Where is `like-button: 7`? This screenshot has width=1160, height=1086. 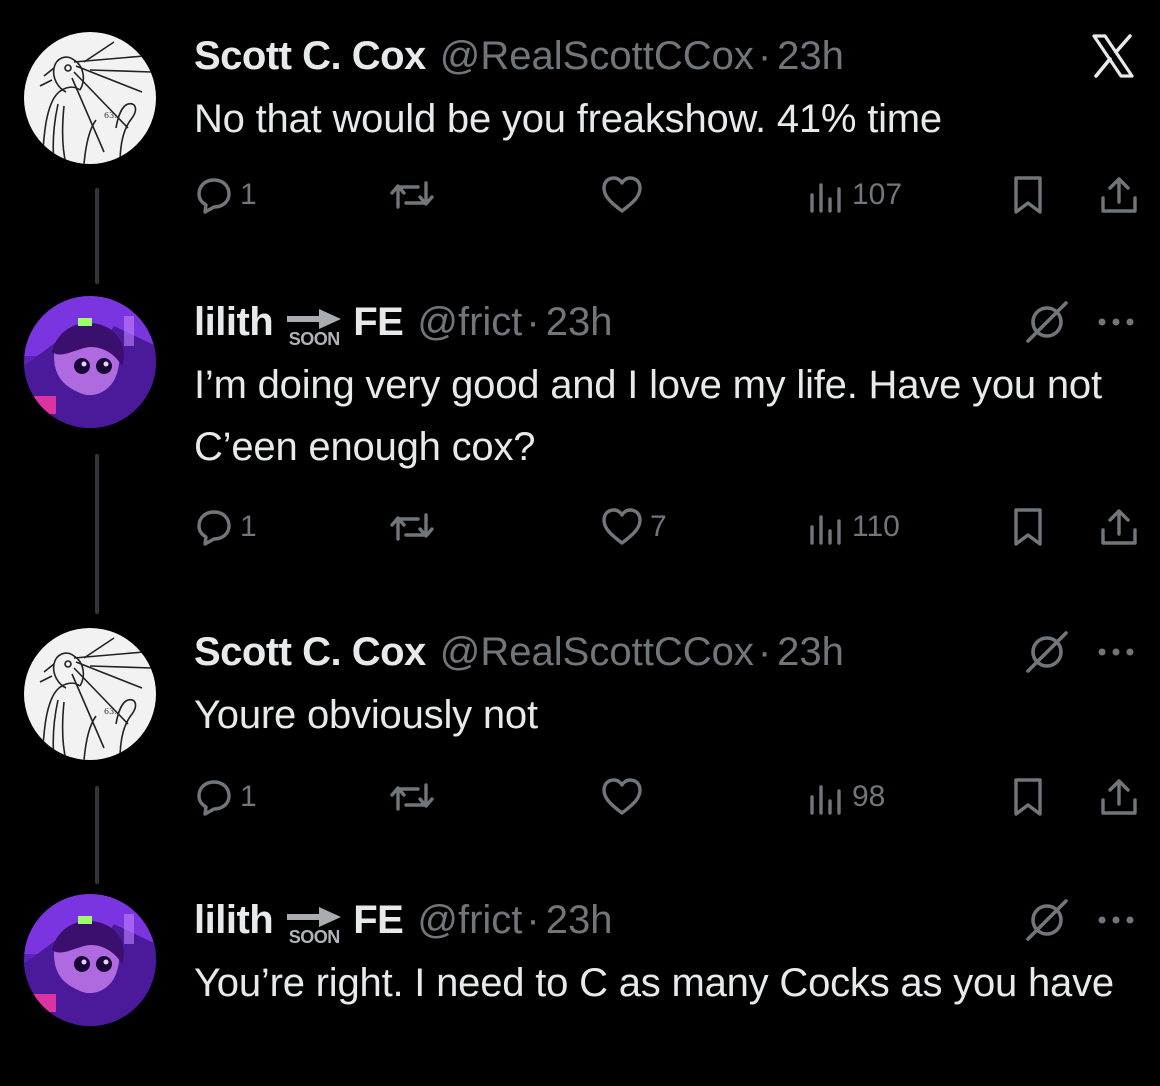 like-button: 7 is located at coordinates (633, 527).